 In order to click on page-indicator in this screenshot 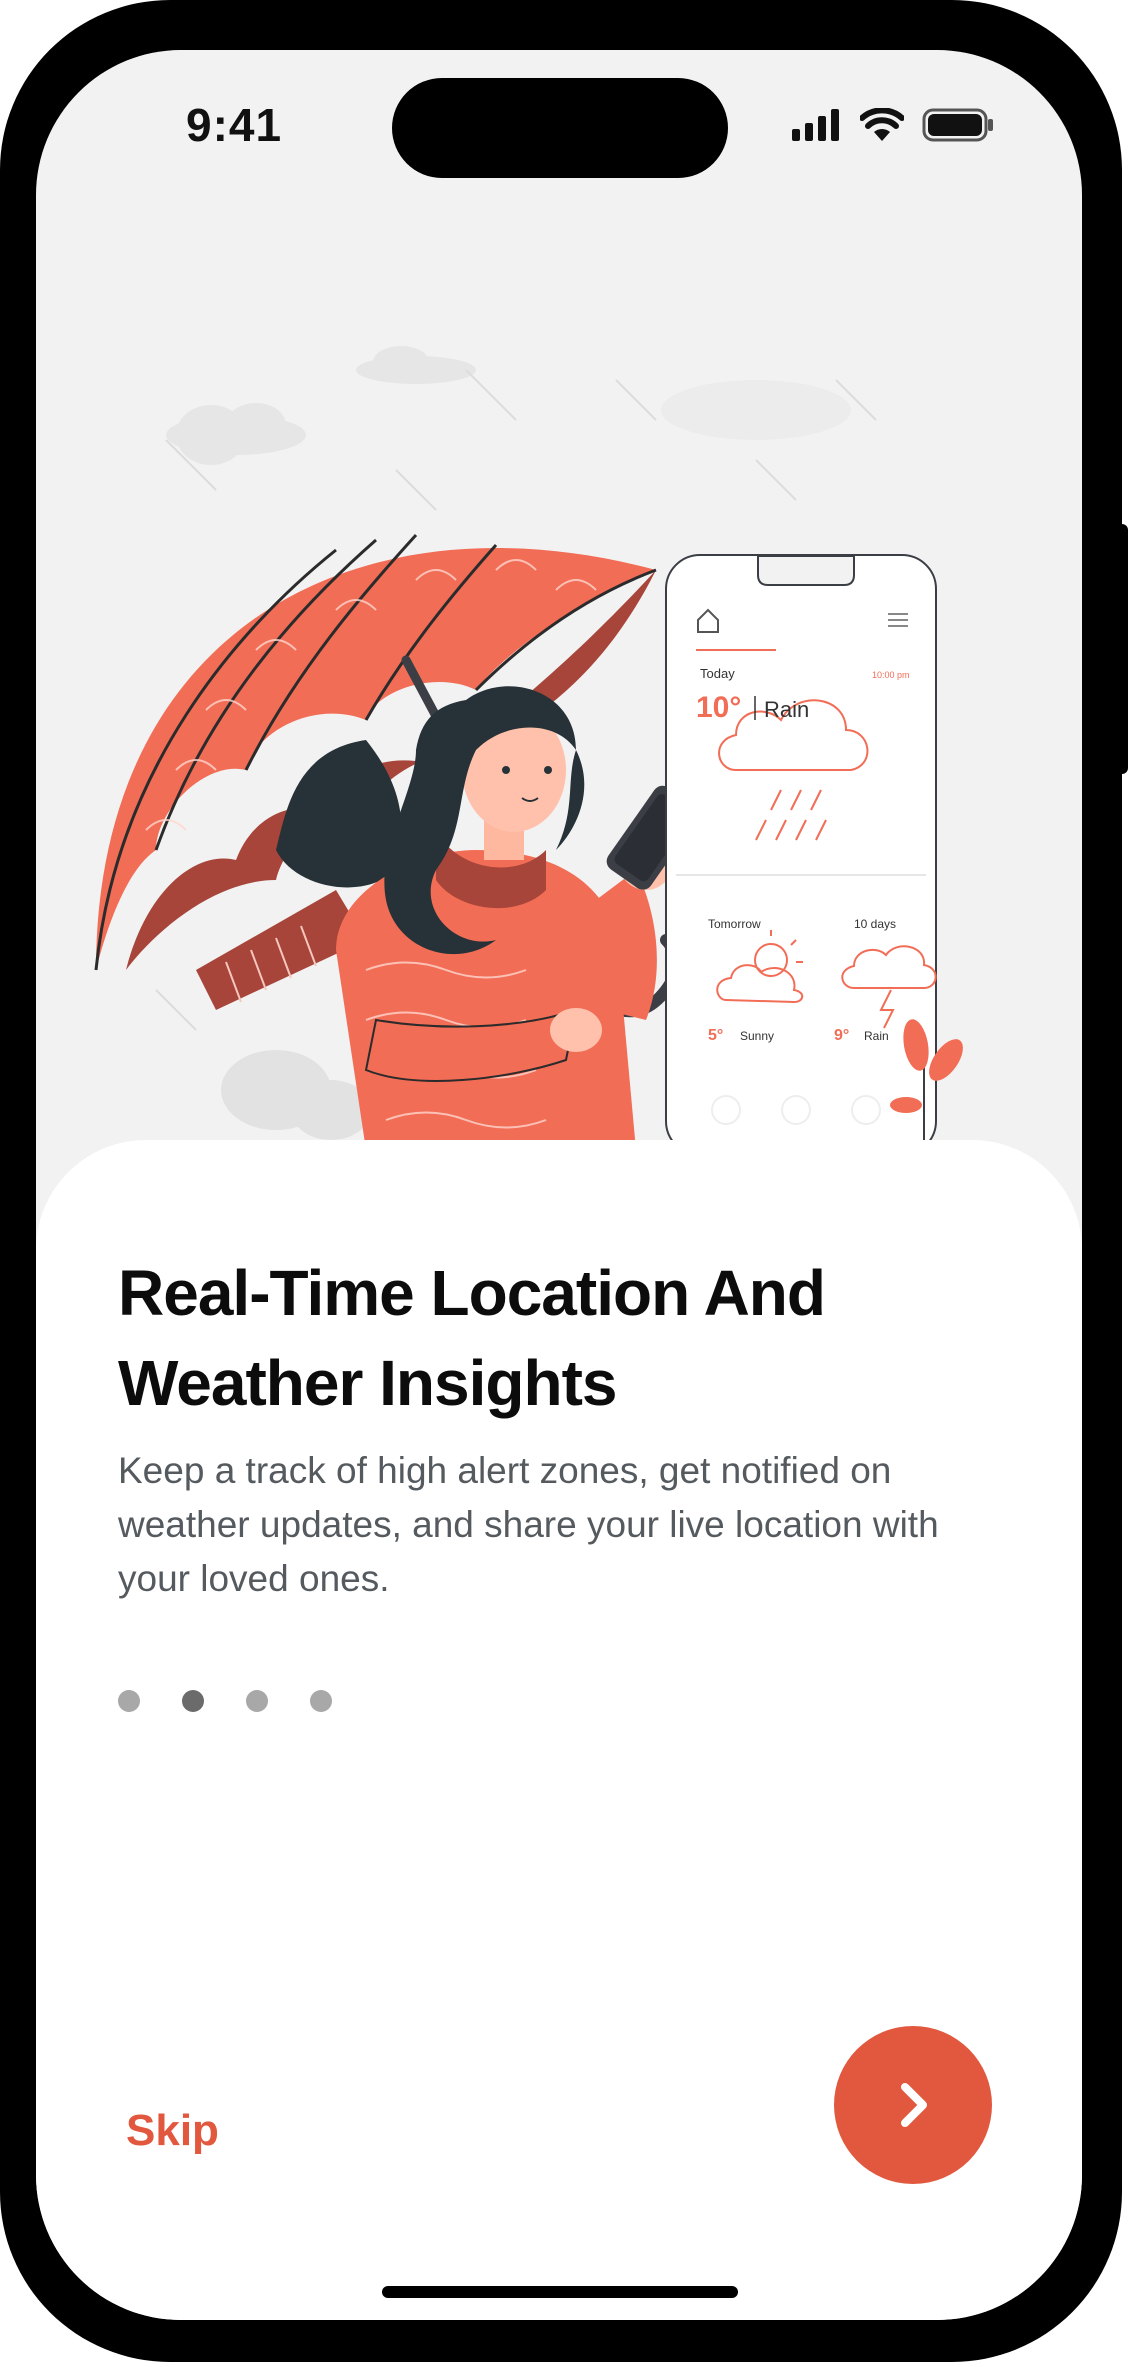, I will do `click(225, 1701)`.